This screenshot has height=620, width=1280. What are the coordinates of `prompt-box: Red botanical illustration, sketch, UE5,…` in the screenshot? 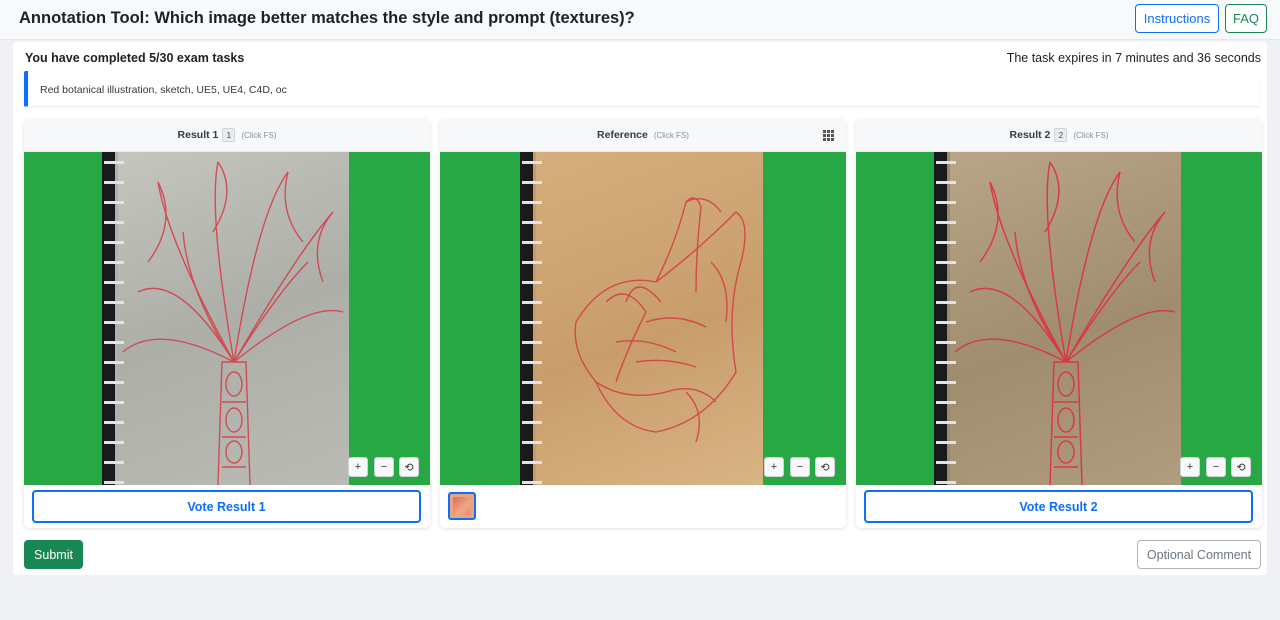 It's located at (642, 89).